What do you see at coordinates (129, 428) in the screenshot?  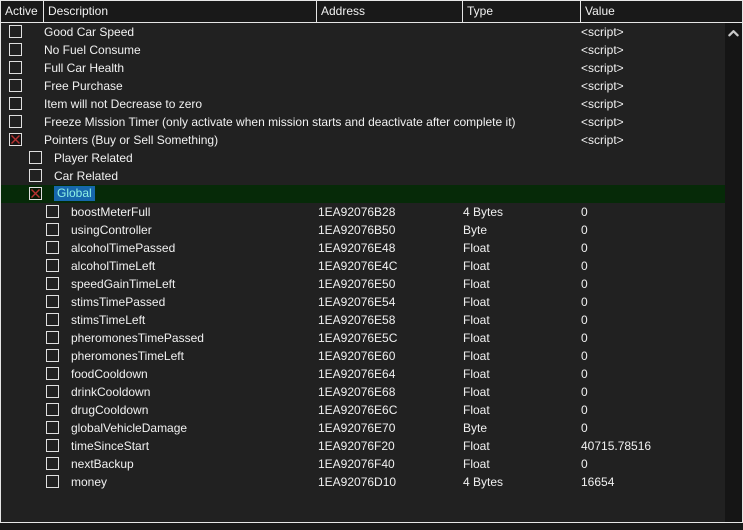 I see `description-label: globalVehicleDamage` at bounding box center [129, 428].